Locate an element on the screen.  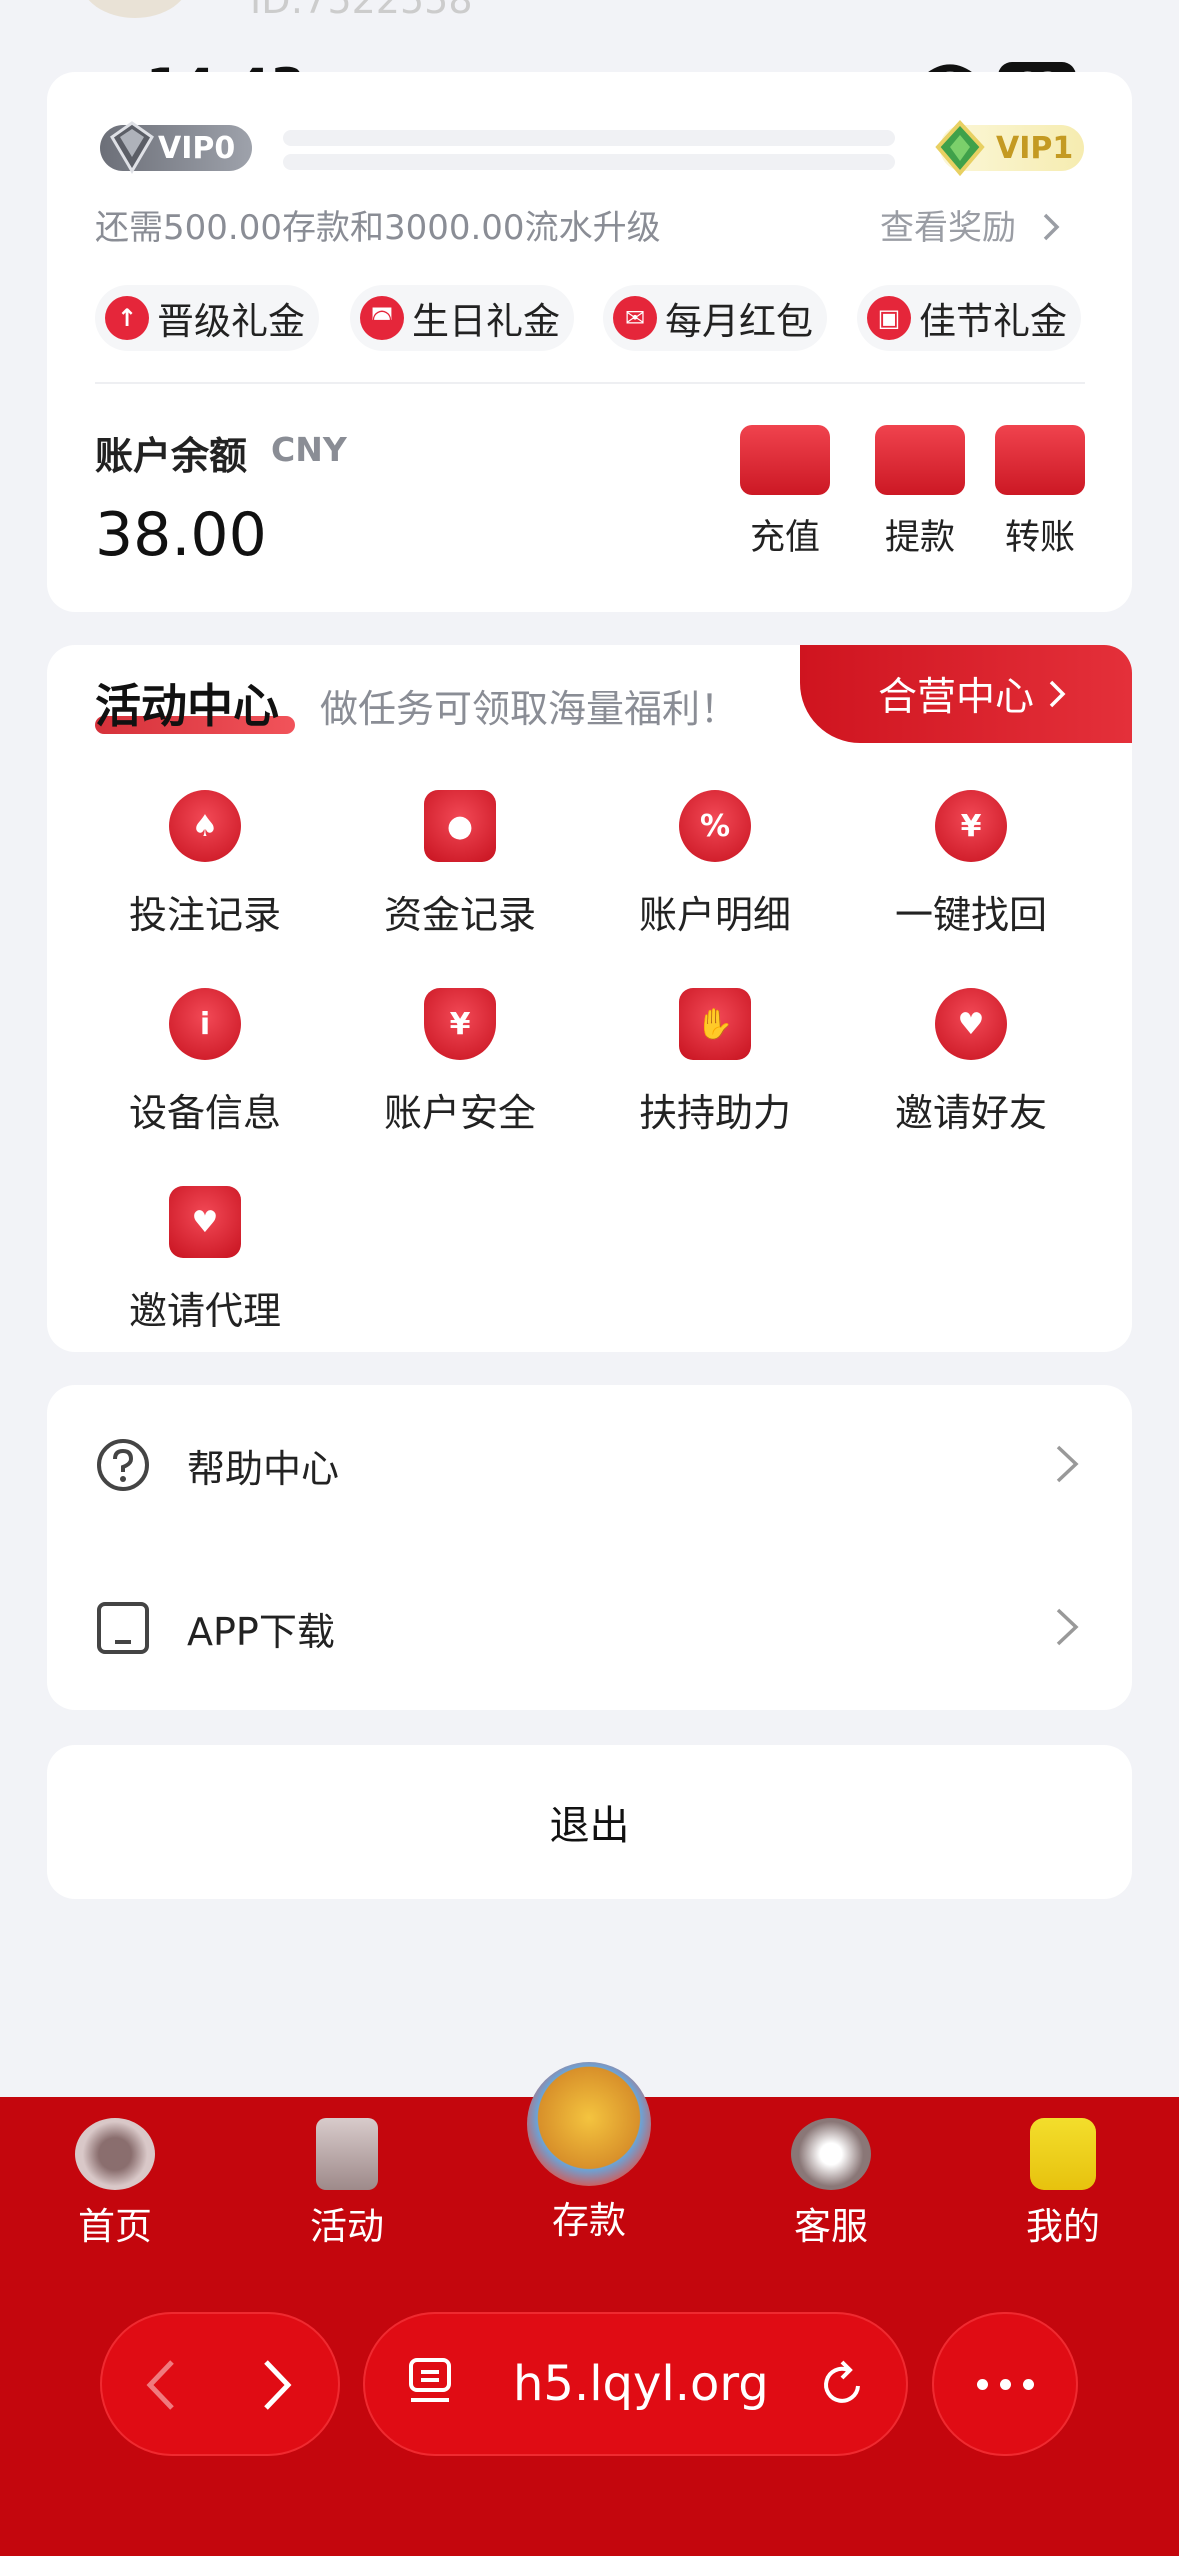
calendar-icon: ● is located at coordinates (460, 826).